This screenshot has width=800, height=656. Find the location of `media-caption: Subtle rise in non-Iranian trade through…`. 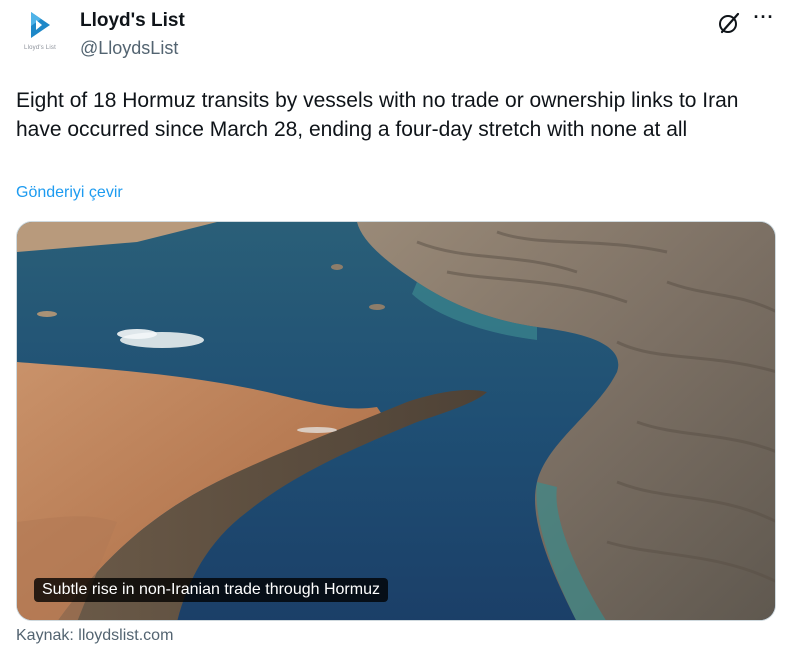

media-caption: Subtle rise in non-Iranian trade through… is located at coordinates (211, 590).